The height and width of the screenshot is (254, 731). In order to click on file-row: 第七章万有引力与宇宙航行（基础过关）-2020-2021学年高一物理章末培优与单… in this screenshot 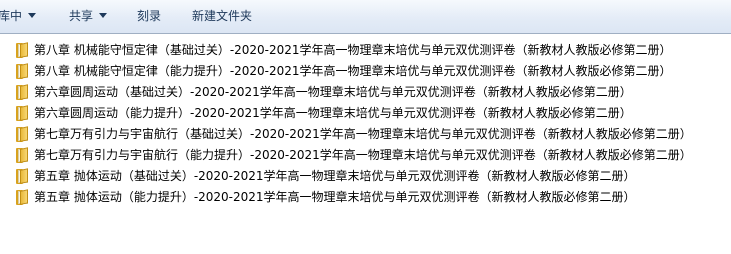, I will do `click(365, 134)`.